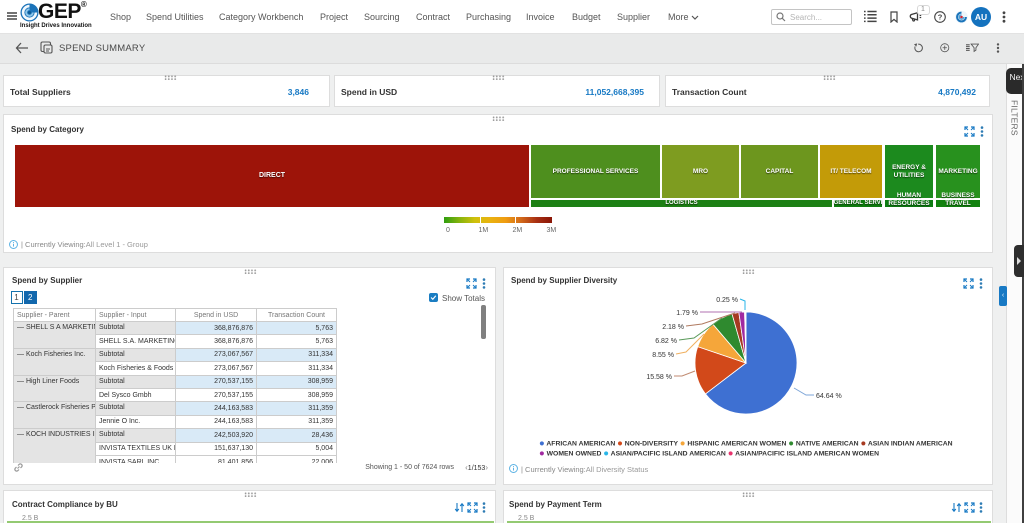 This screenshot has width=1024, height=523. Describe the element at coordinates (727, 300) in the screenshot. I see `svg-text: 0.25 %` at that location.